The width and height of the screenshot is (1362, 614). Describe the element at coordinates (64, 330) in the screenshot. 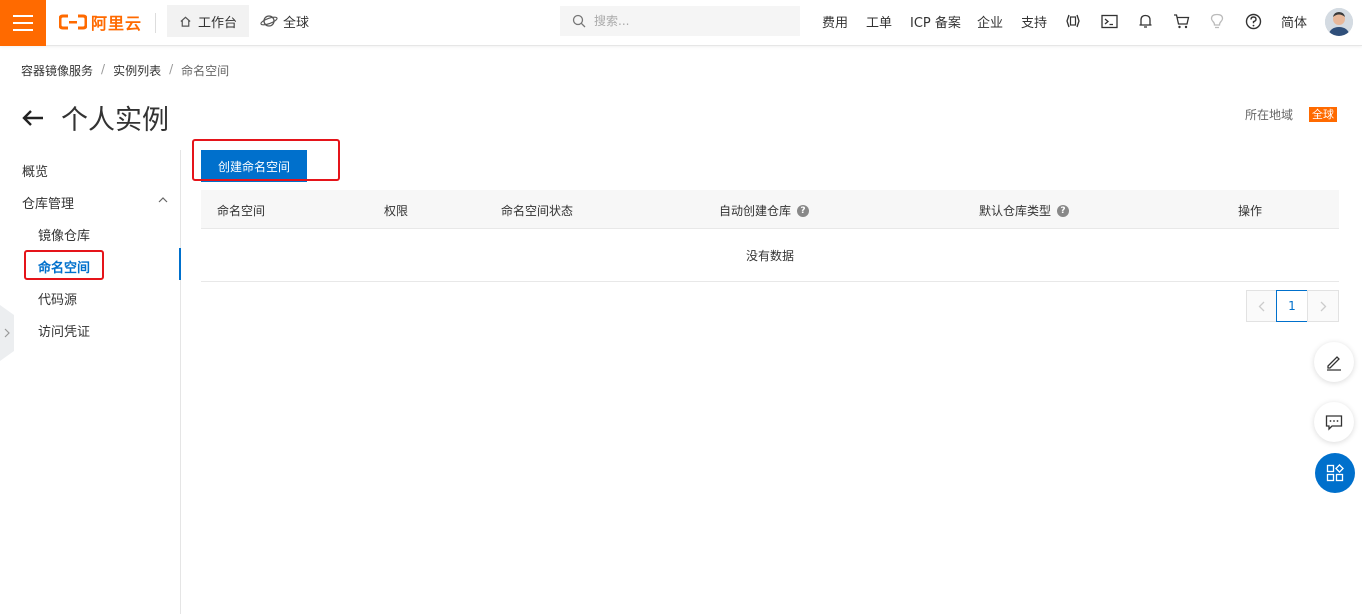

I see `sidebar-item-access-credentials: 访问凭证` at that location.